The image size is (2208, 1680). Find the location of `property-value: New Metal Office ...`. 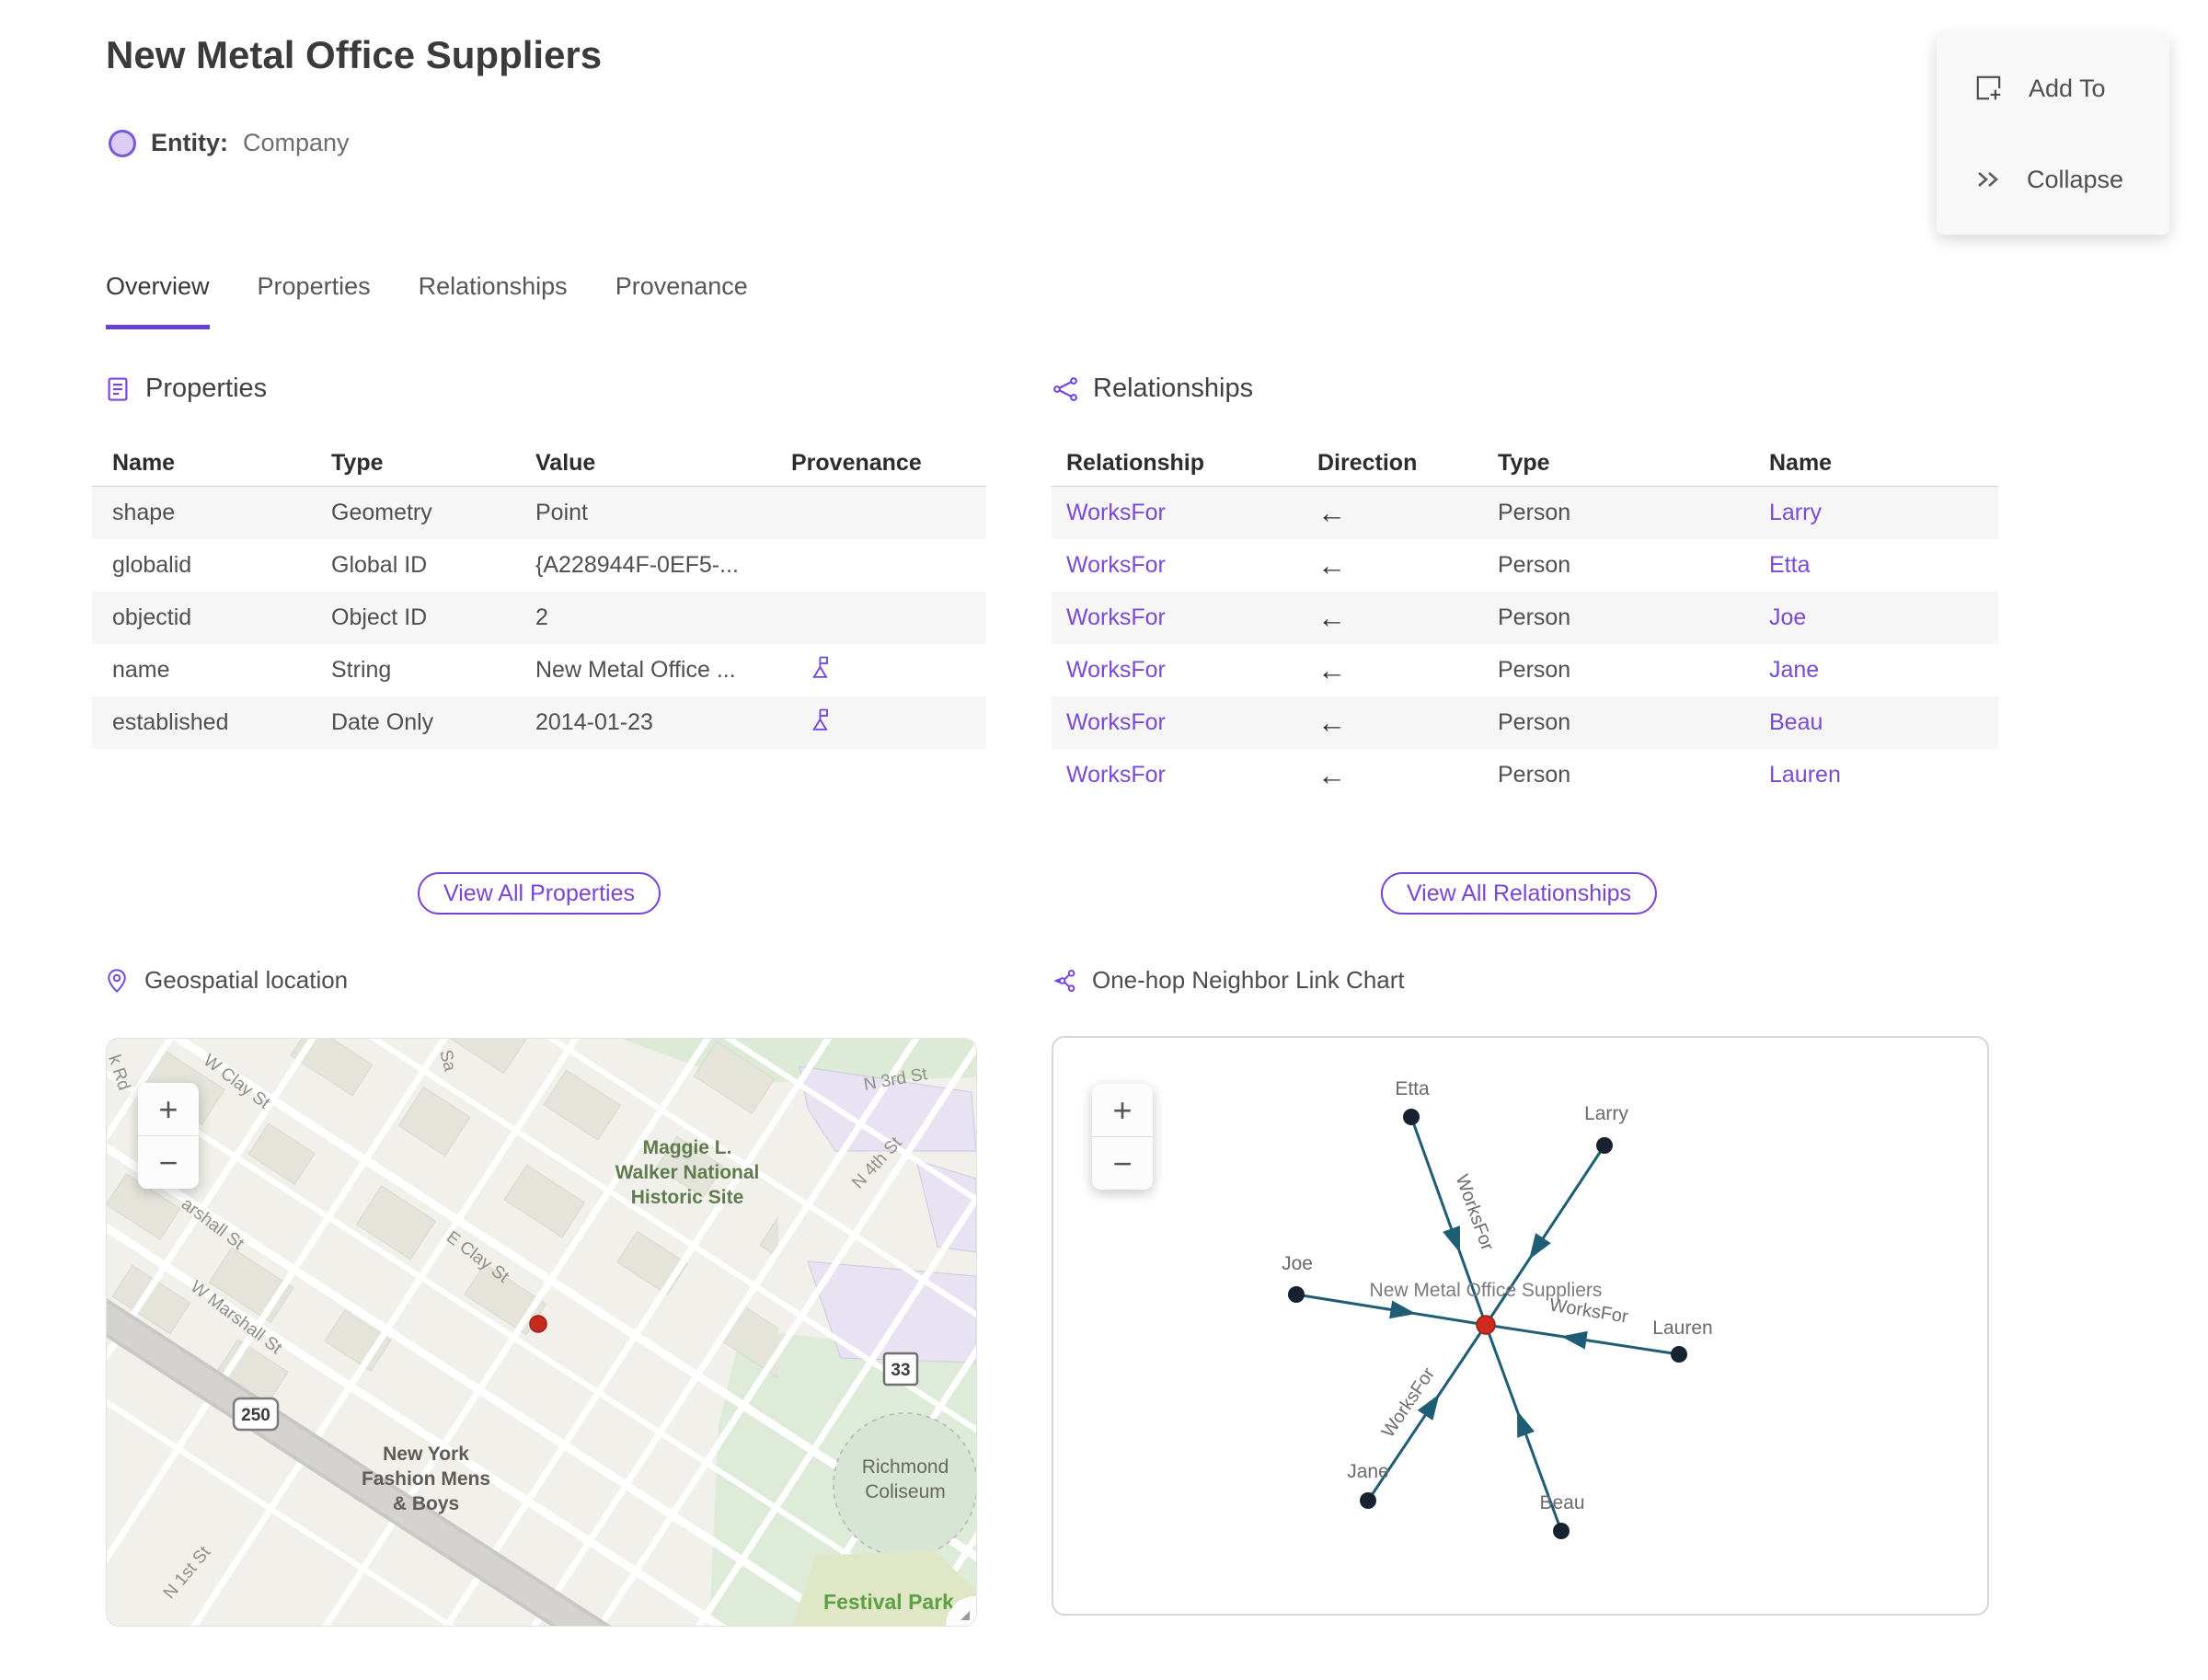

property-value: New Metal Office ... is located at coordinates (635, 670).